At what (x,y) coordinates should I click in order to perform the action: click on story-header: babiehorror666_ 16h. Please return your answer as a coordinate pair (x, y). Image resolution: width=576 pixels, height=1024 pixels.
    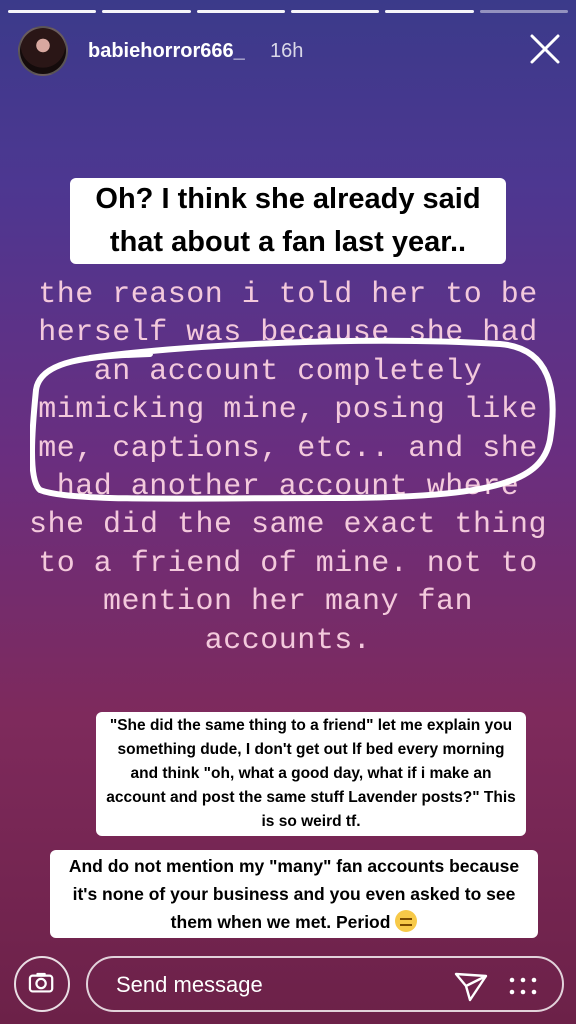
    Looking at the image, I should click on (290, 53).